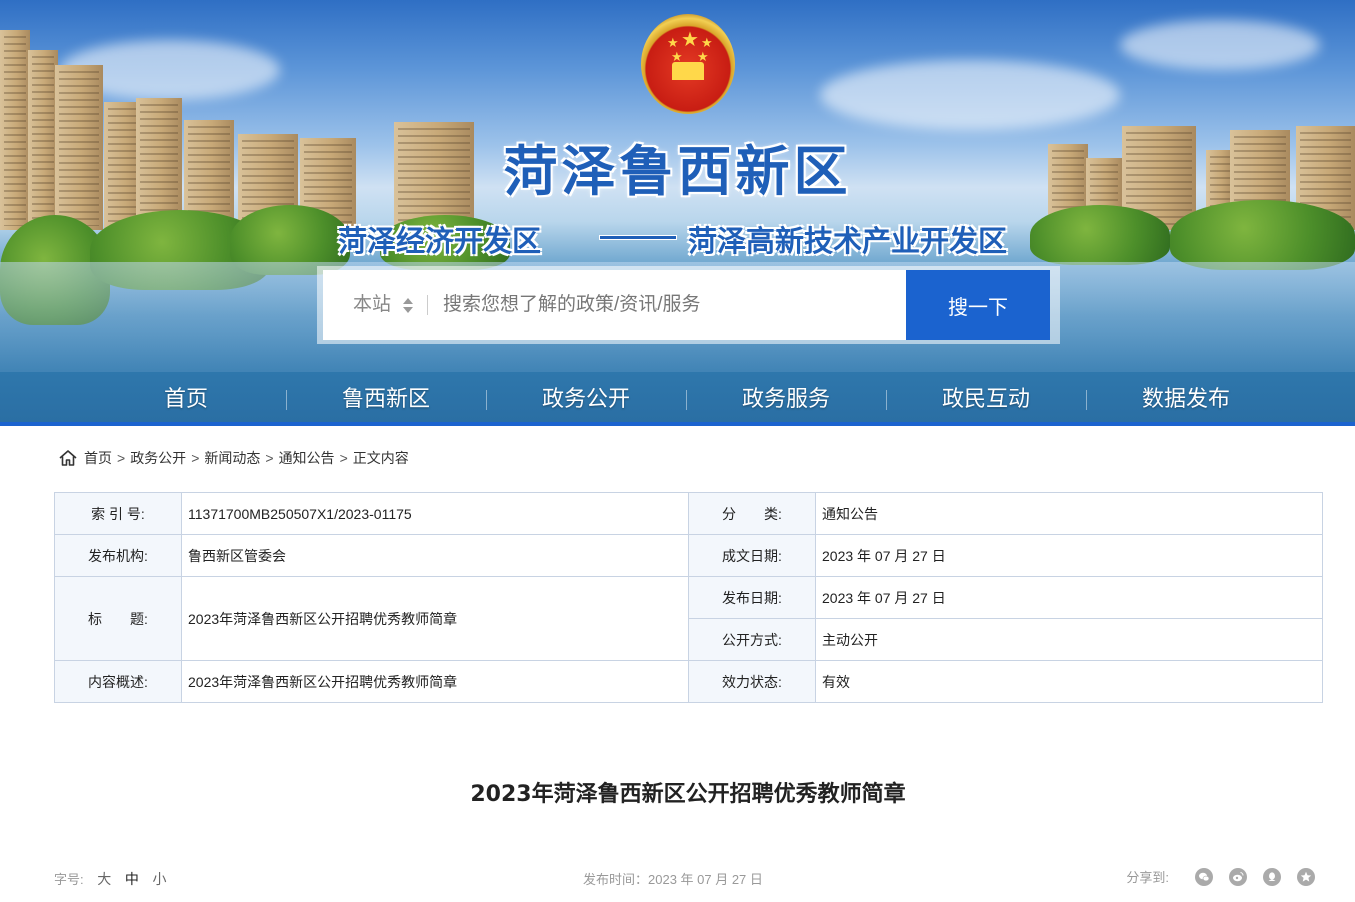  Describe the element at coordinates (186, 400) in the screenshot. I see `nav-item-home: 首页` at that location.